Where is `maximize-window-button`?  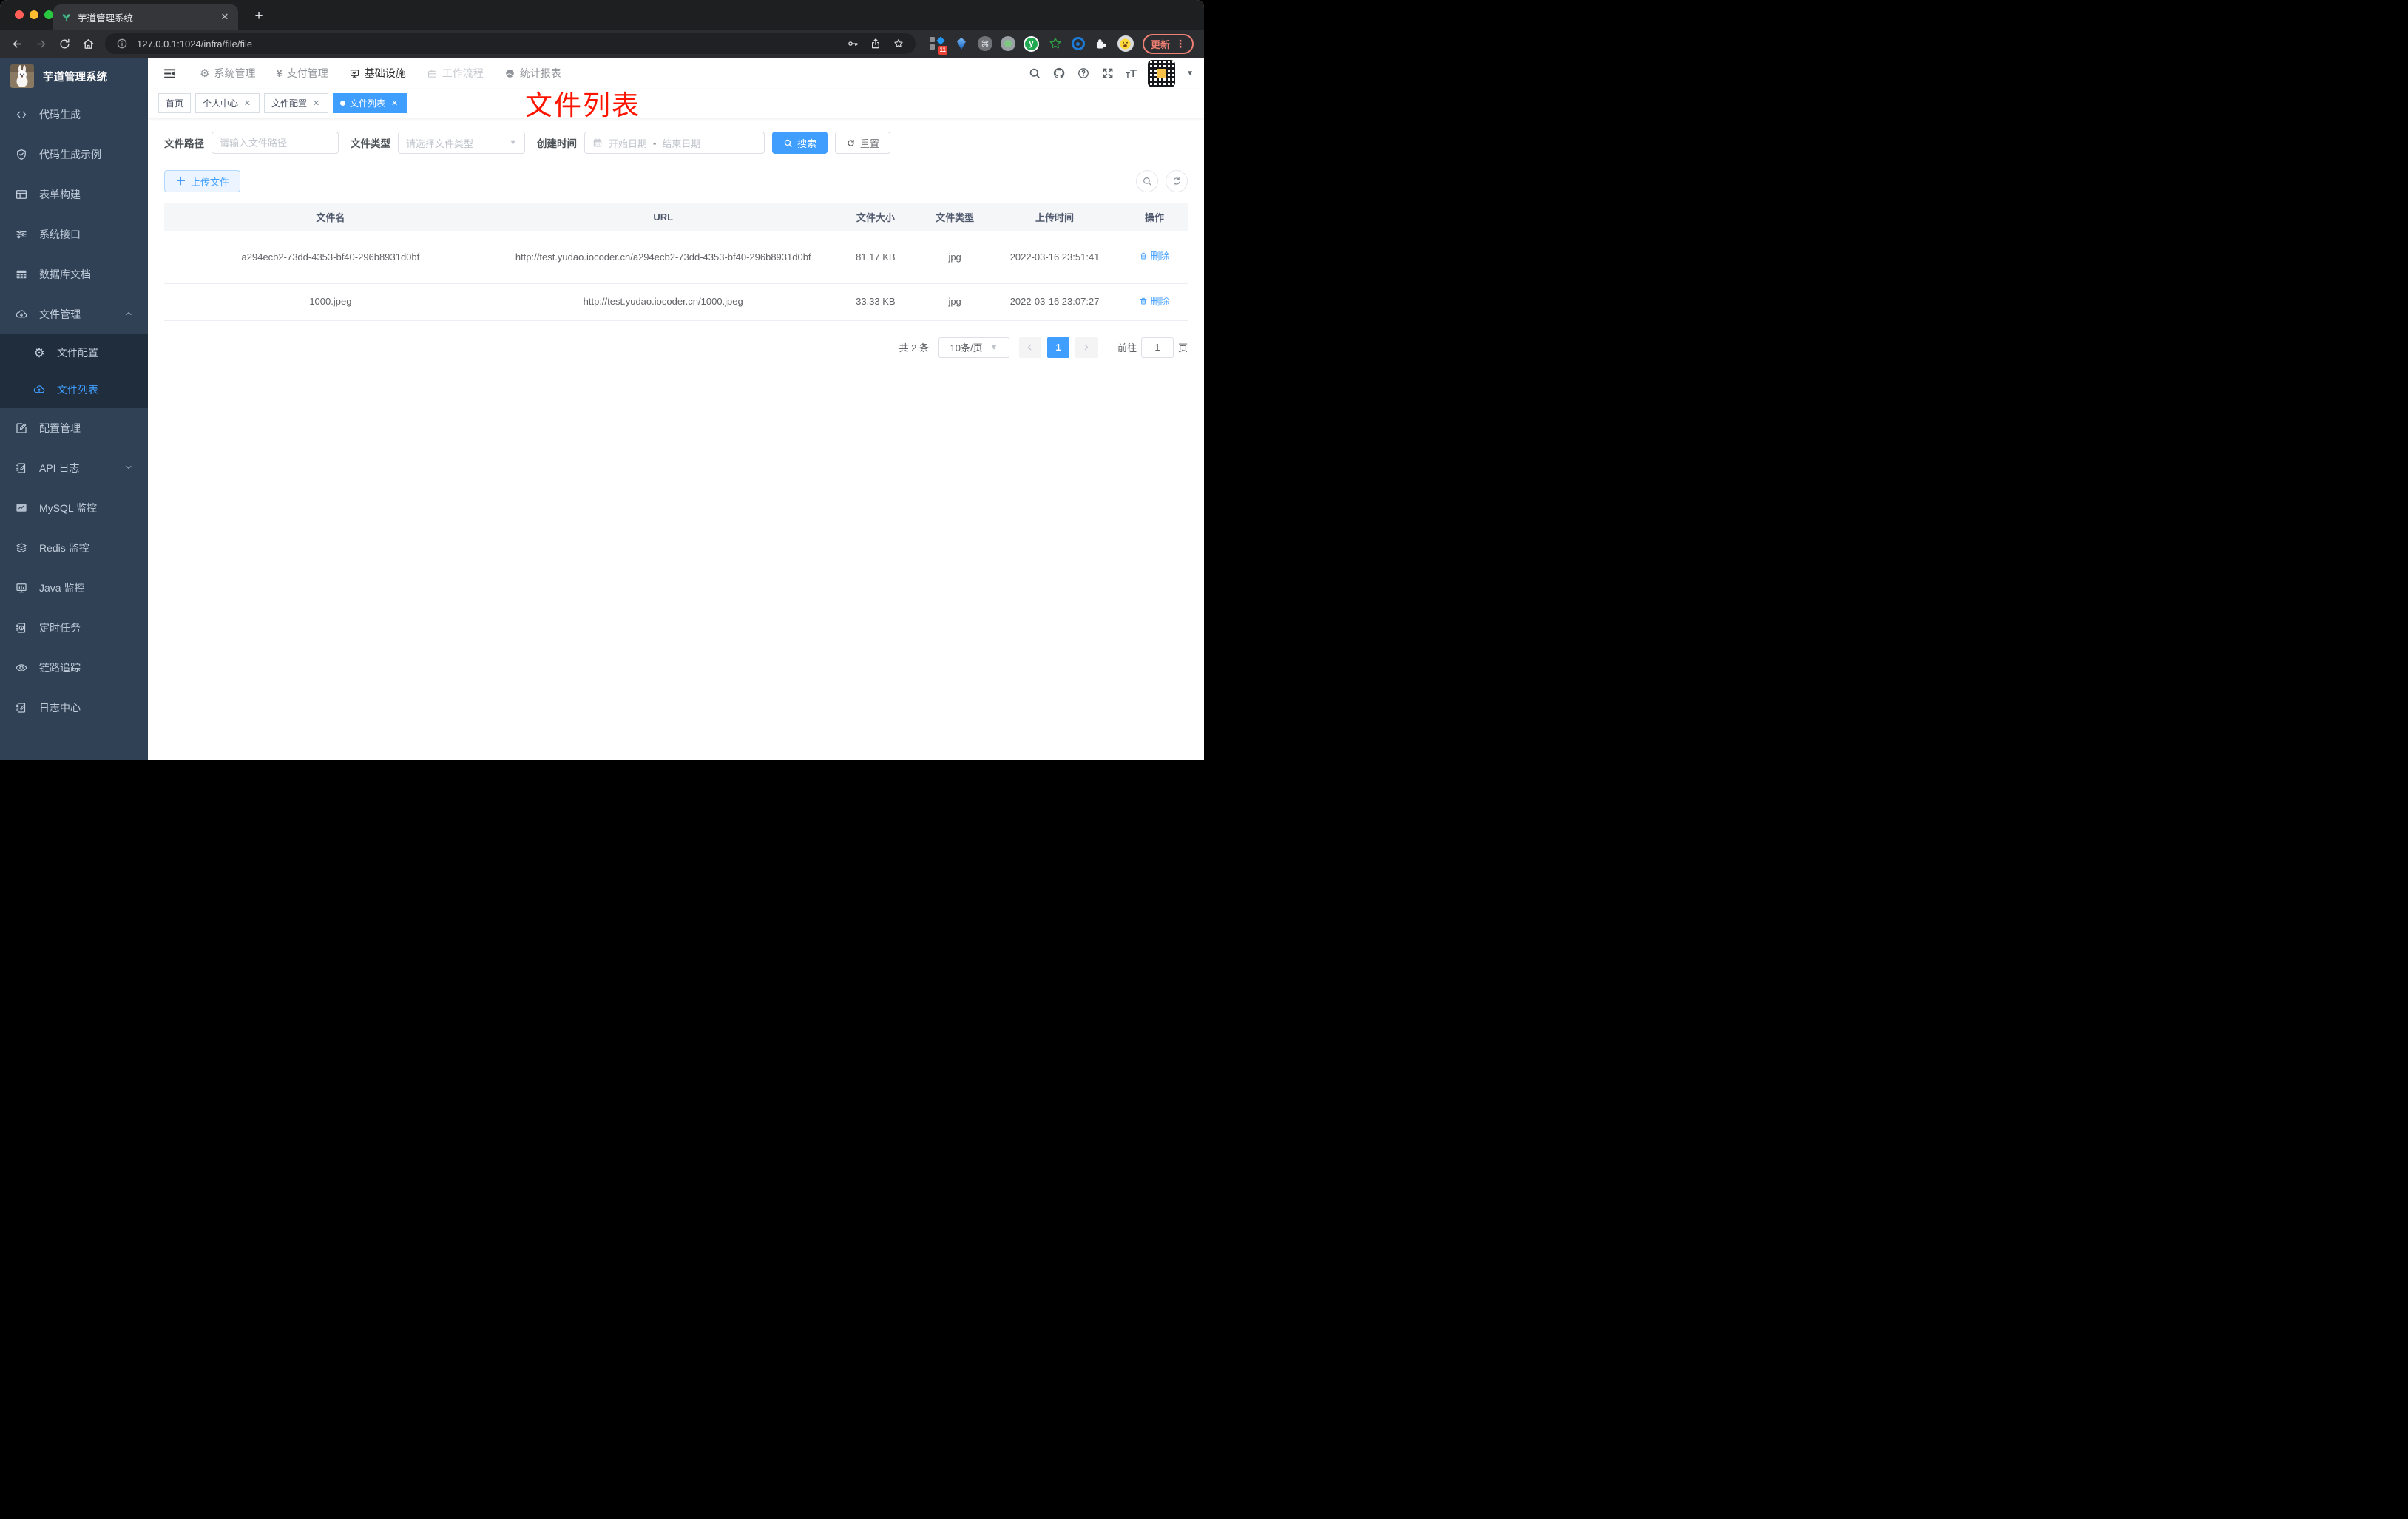 maximize-window-button is located at coordinates (49, 14).